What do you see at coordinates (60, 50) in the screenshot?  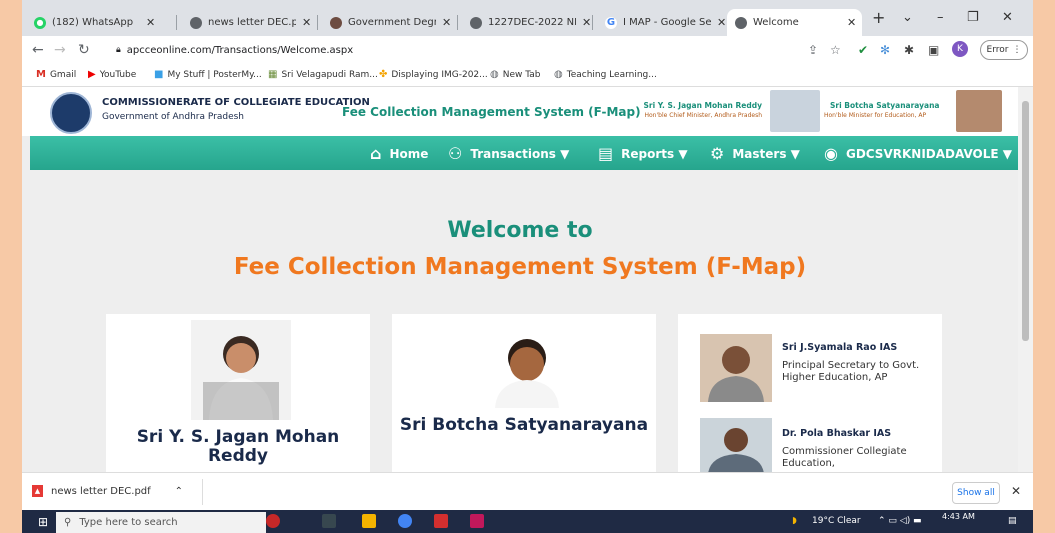 I see `forward-button: →` at bounding box center [60, 50].